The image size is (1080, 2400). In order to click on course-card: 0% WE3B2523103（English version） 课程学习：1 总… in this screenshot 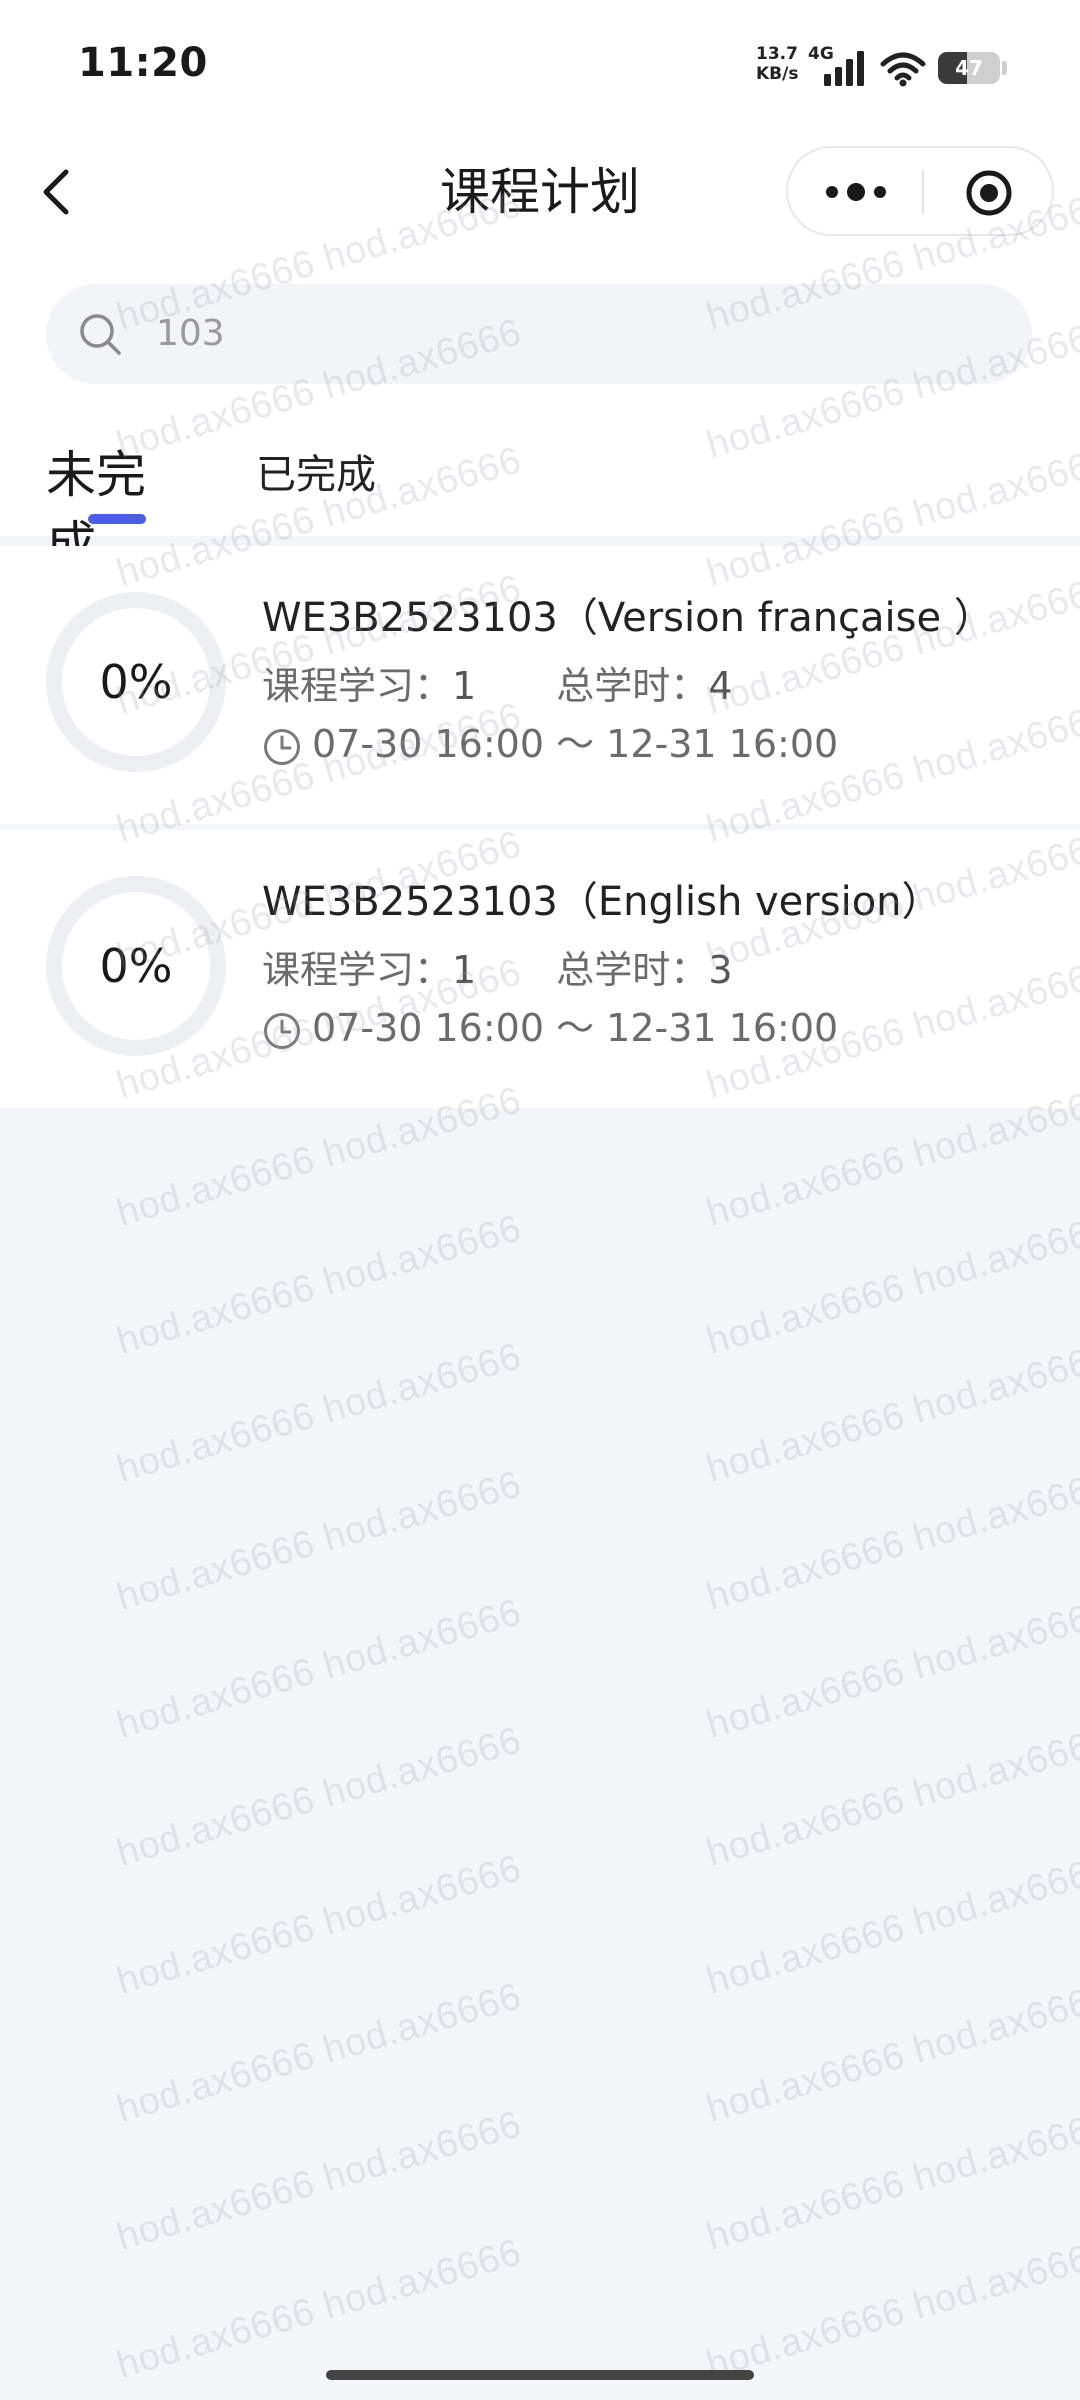, I will do `click(540, 969)`.